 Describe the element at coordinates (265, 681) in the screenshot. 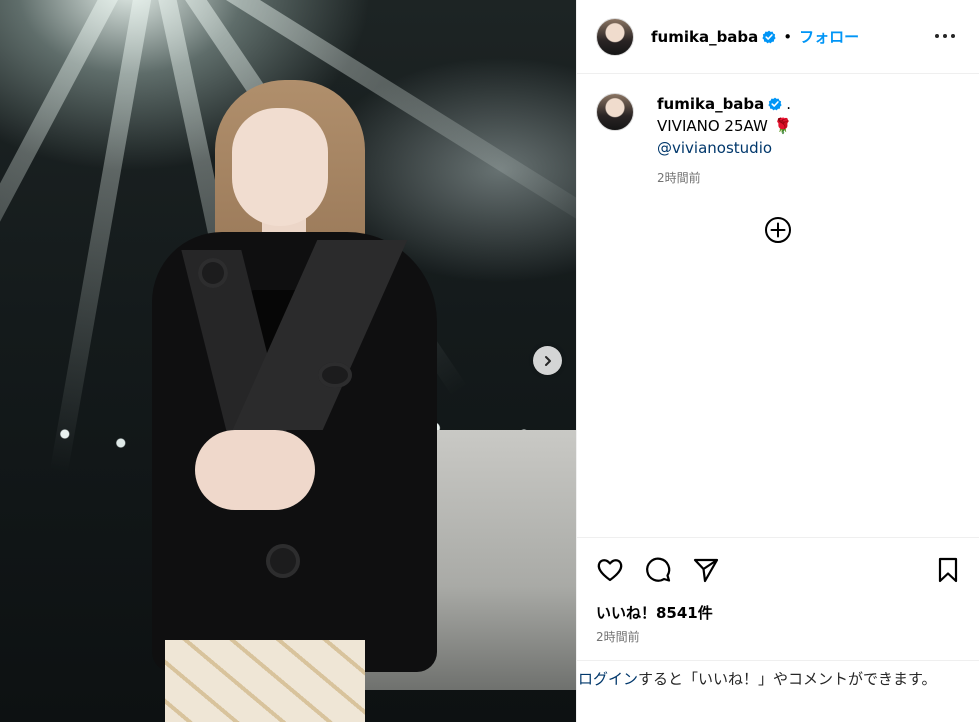

I see `model-skirt` at that location.